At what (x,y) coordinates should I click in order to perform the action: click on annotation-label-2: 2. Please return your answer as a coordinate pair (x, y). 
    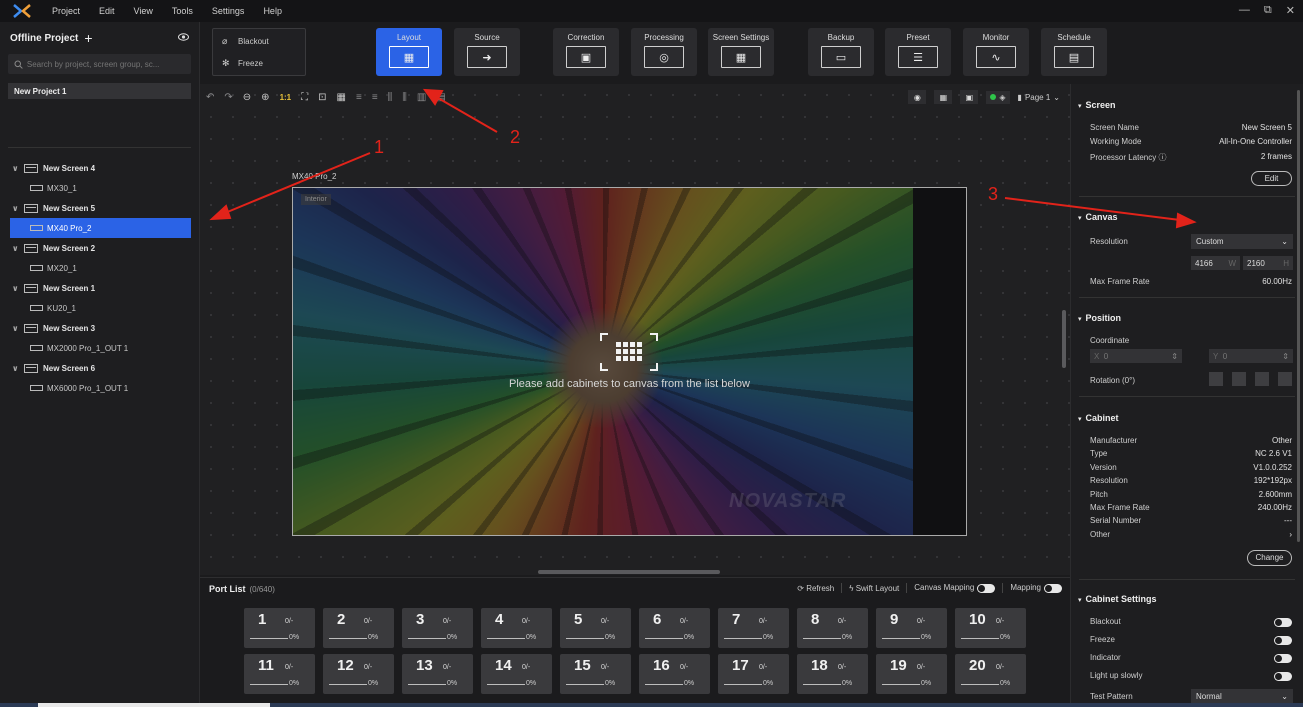
    Looking at the image, I should click on (515, 137).